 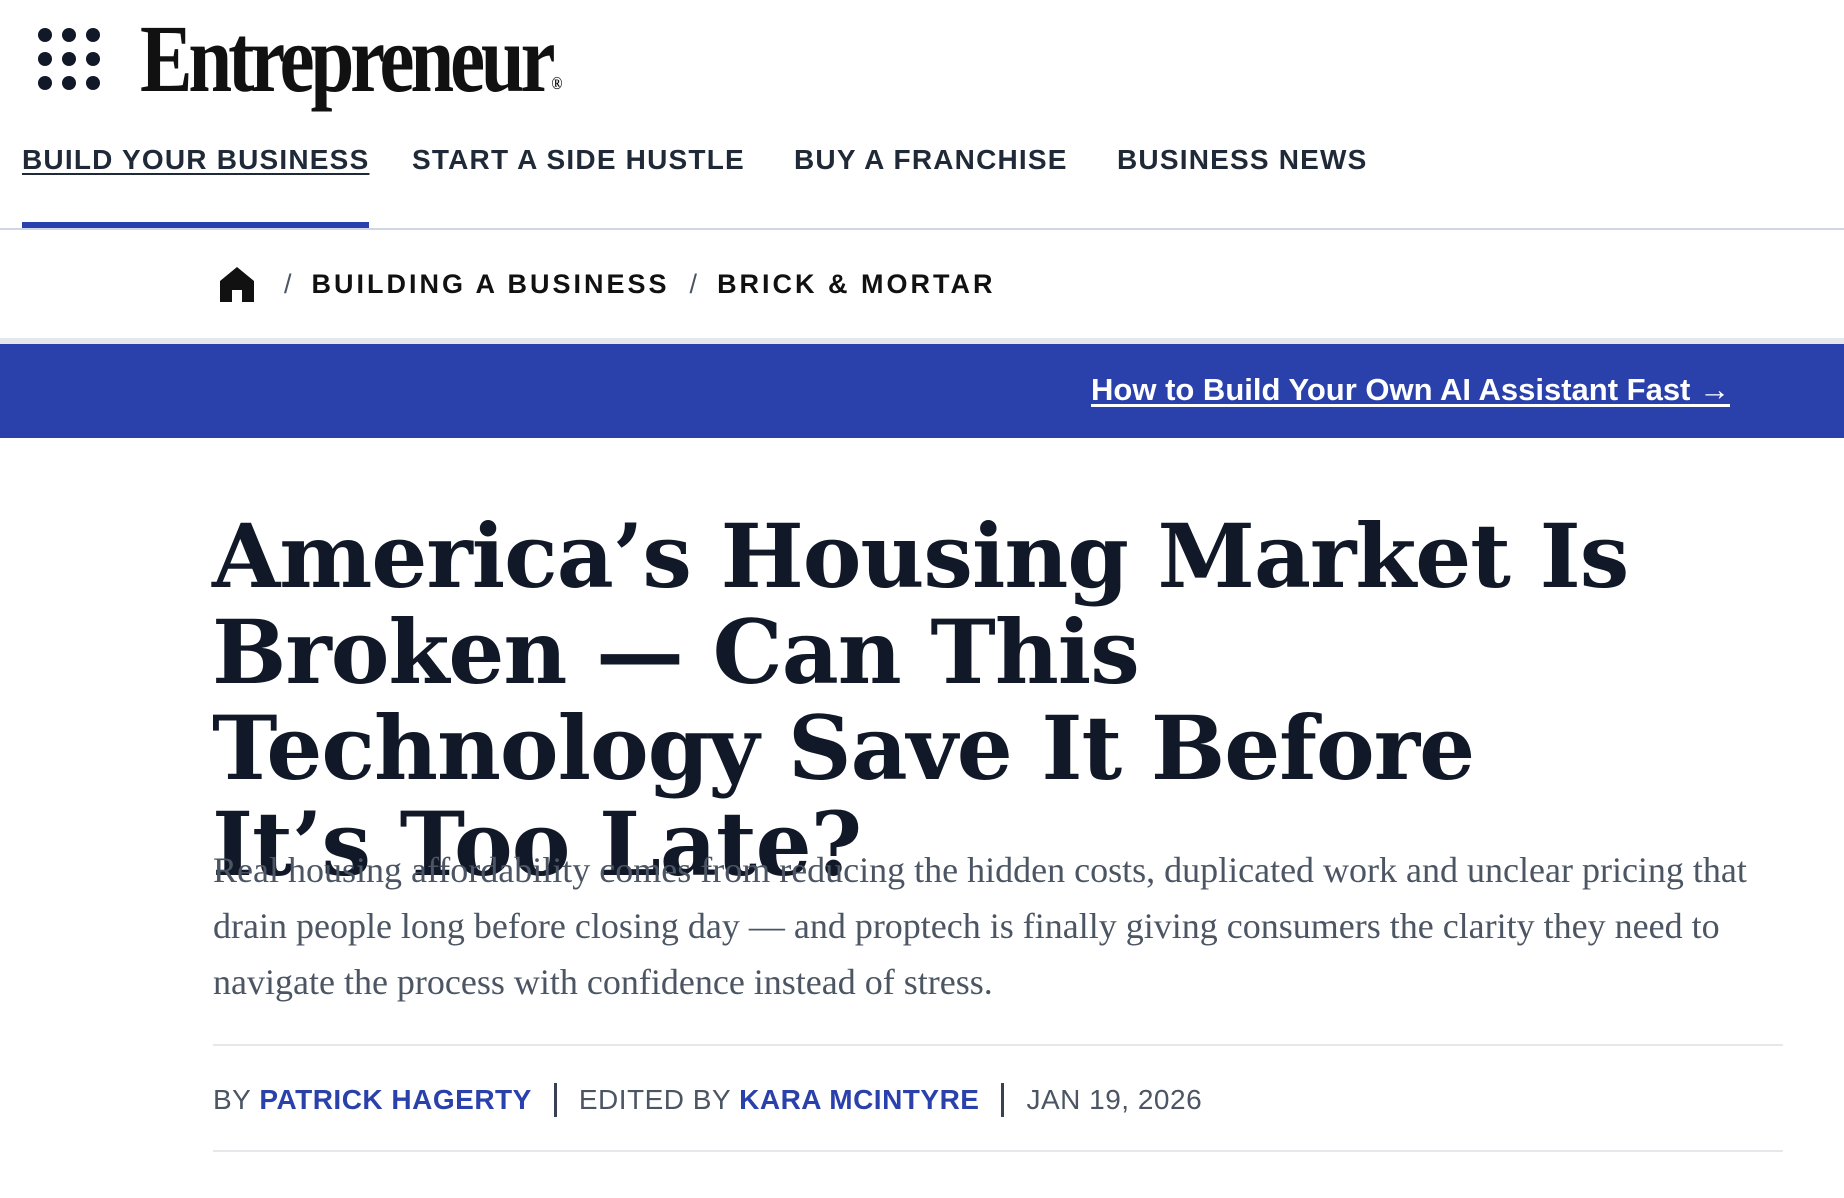 I want to click on home-icon, so click(x=237, y=284).